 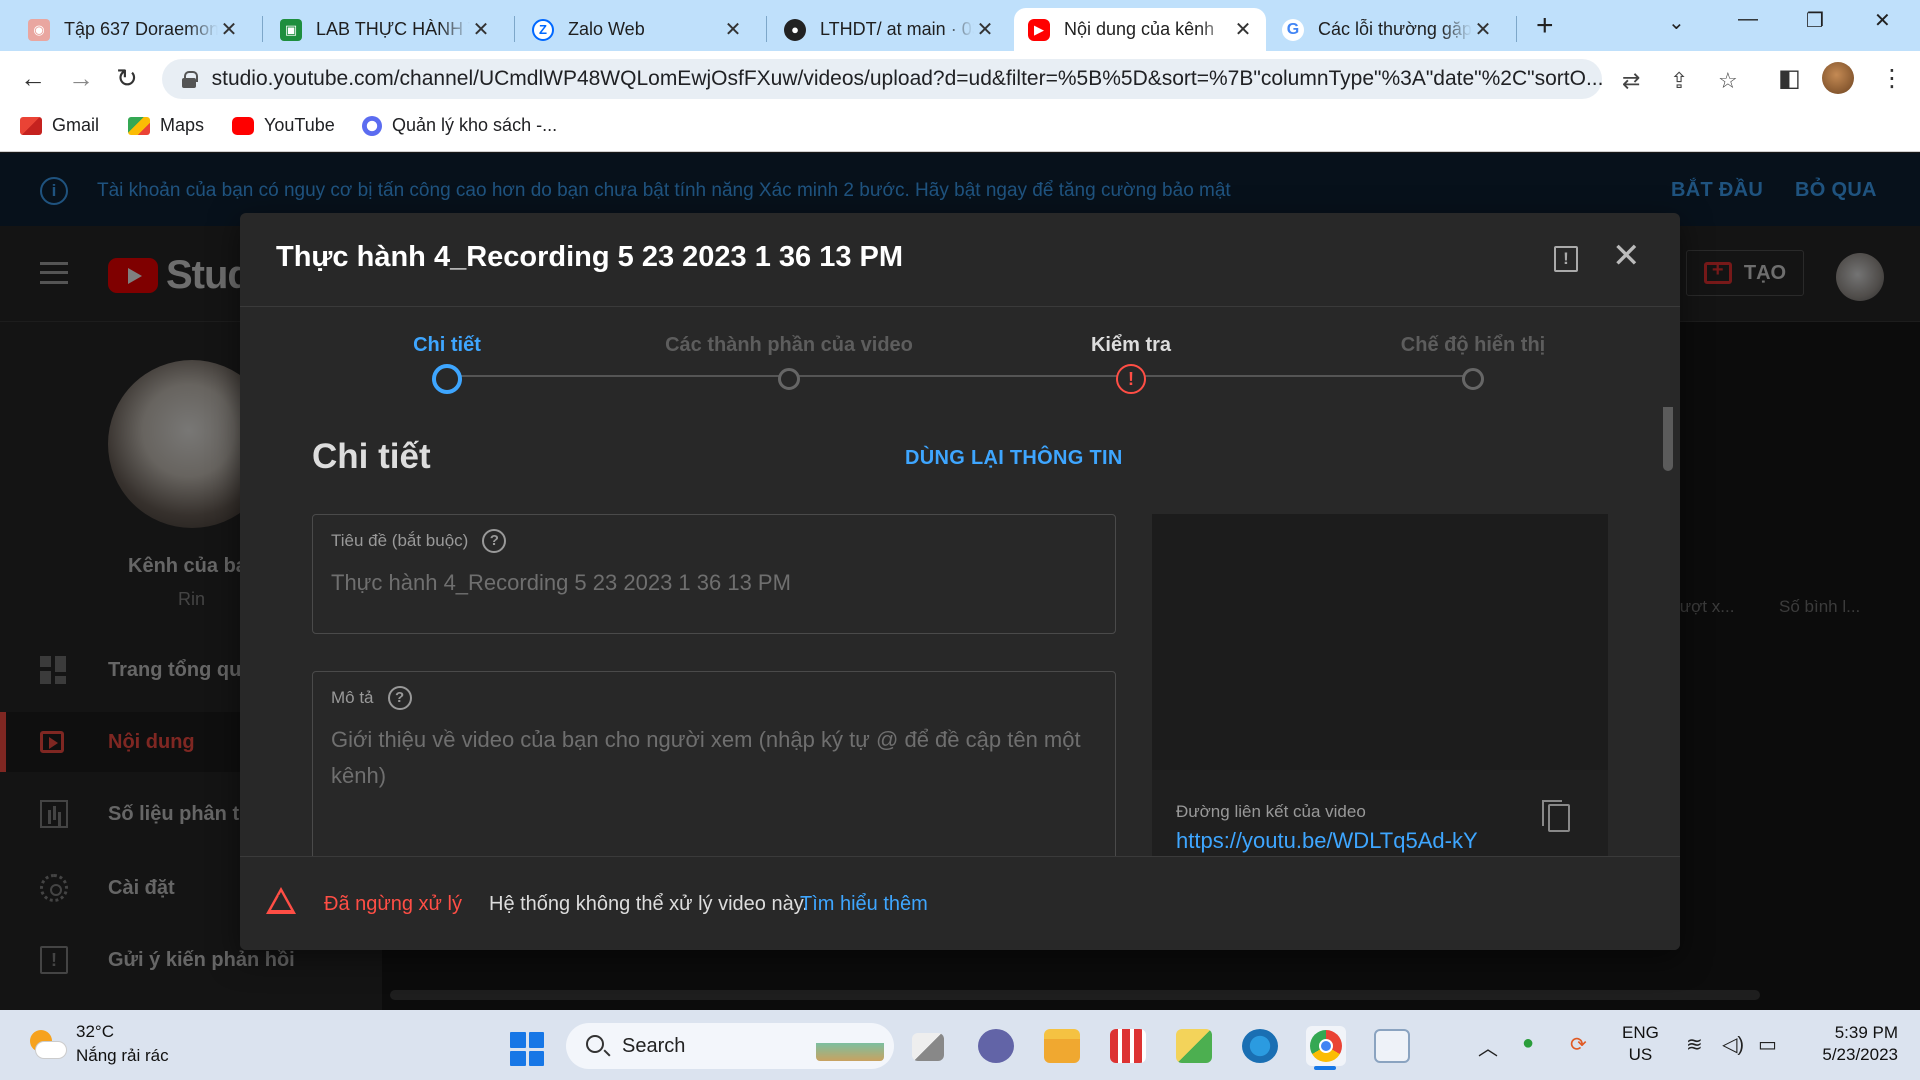 What do you see at coordinates (1556, 816) in the screenshot?
I see `copy-icon` at bounding box center [1556, 816].